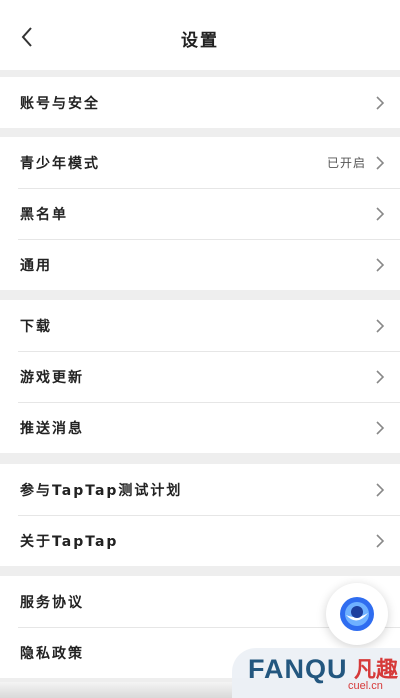  I want to click on settings-item-label: 账号与安全, so click(60, 103).